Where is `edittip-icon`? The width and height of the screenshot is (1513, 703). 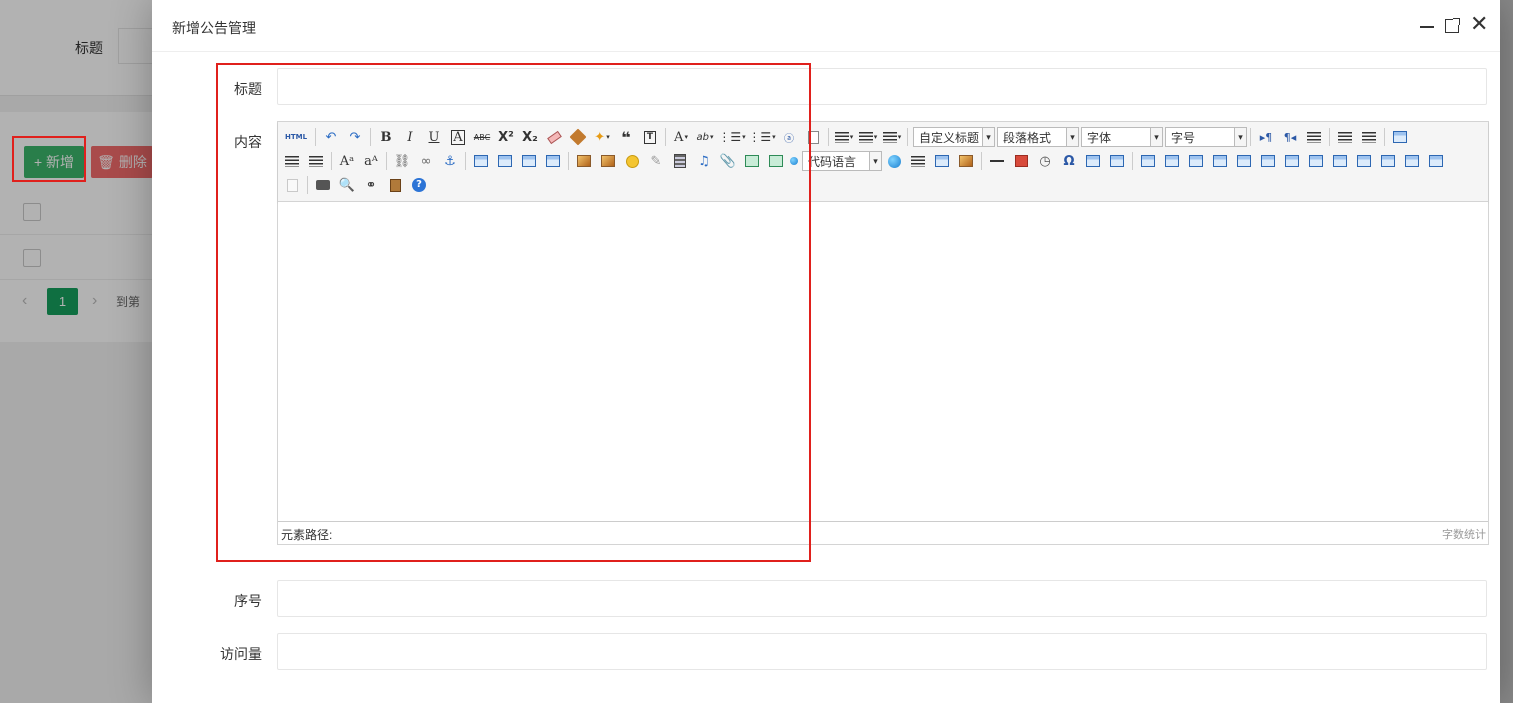 edittip-icon is located at coordinates (1117, 161).